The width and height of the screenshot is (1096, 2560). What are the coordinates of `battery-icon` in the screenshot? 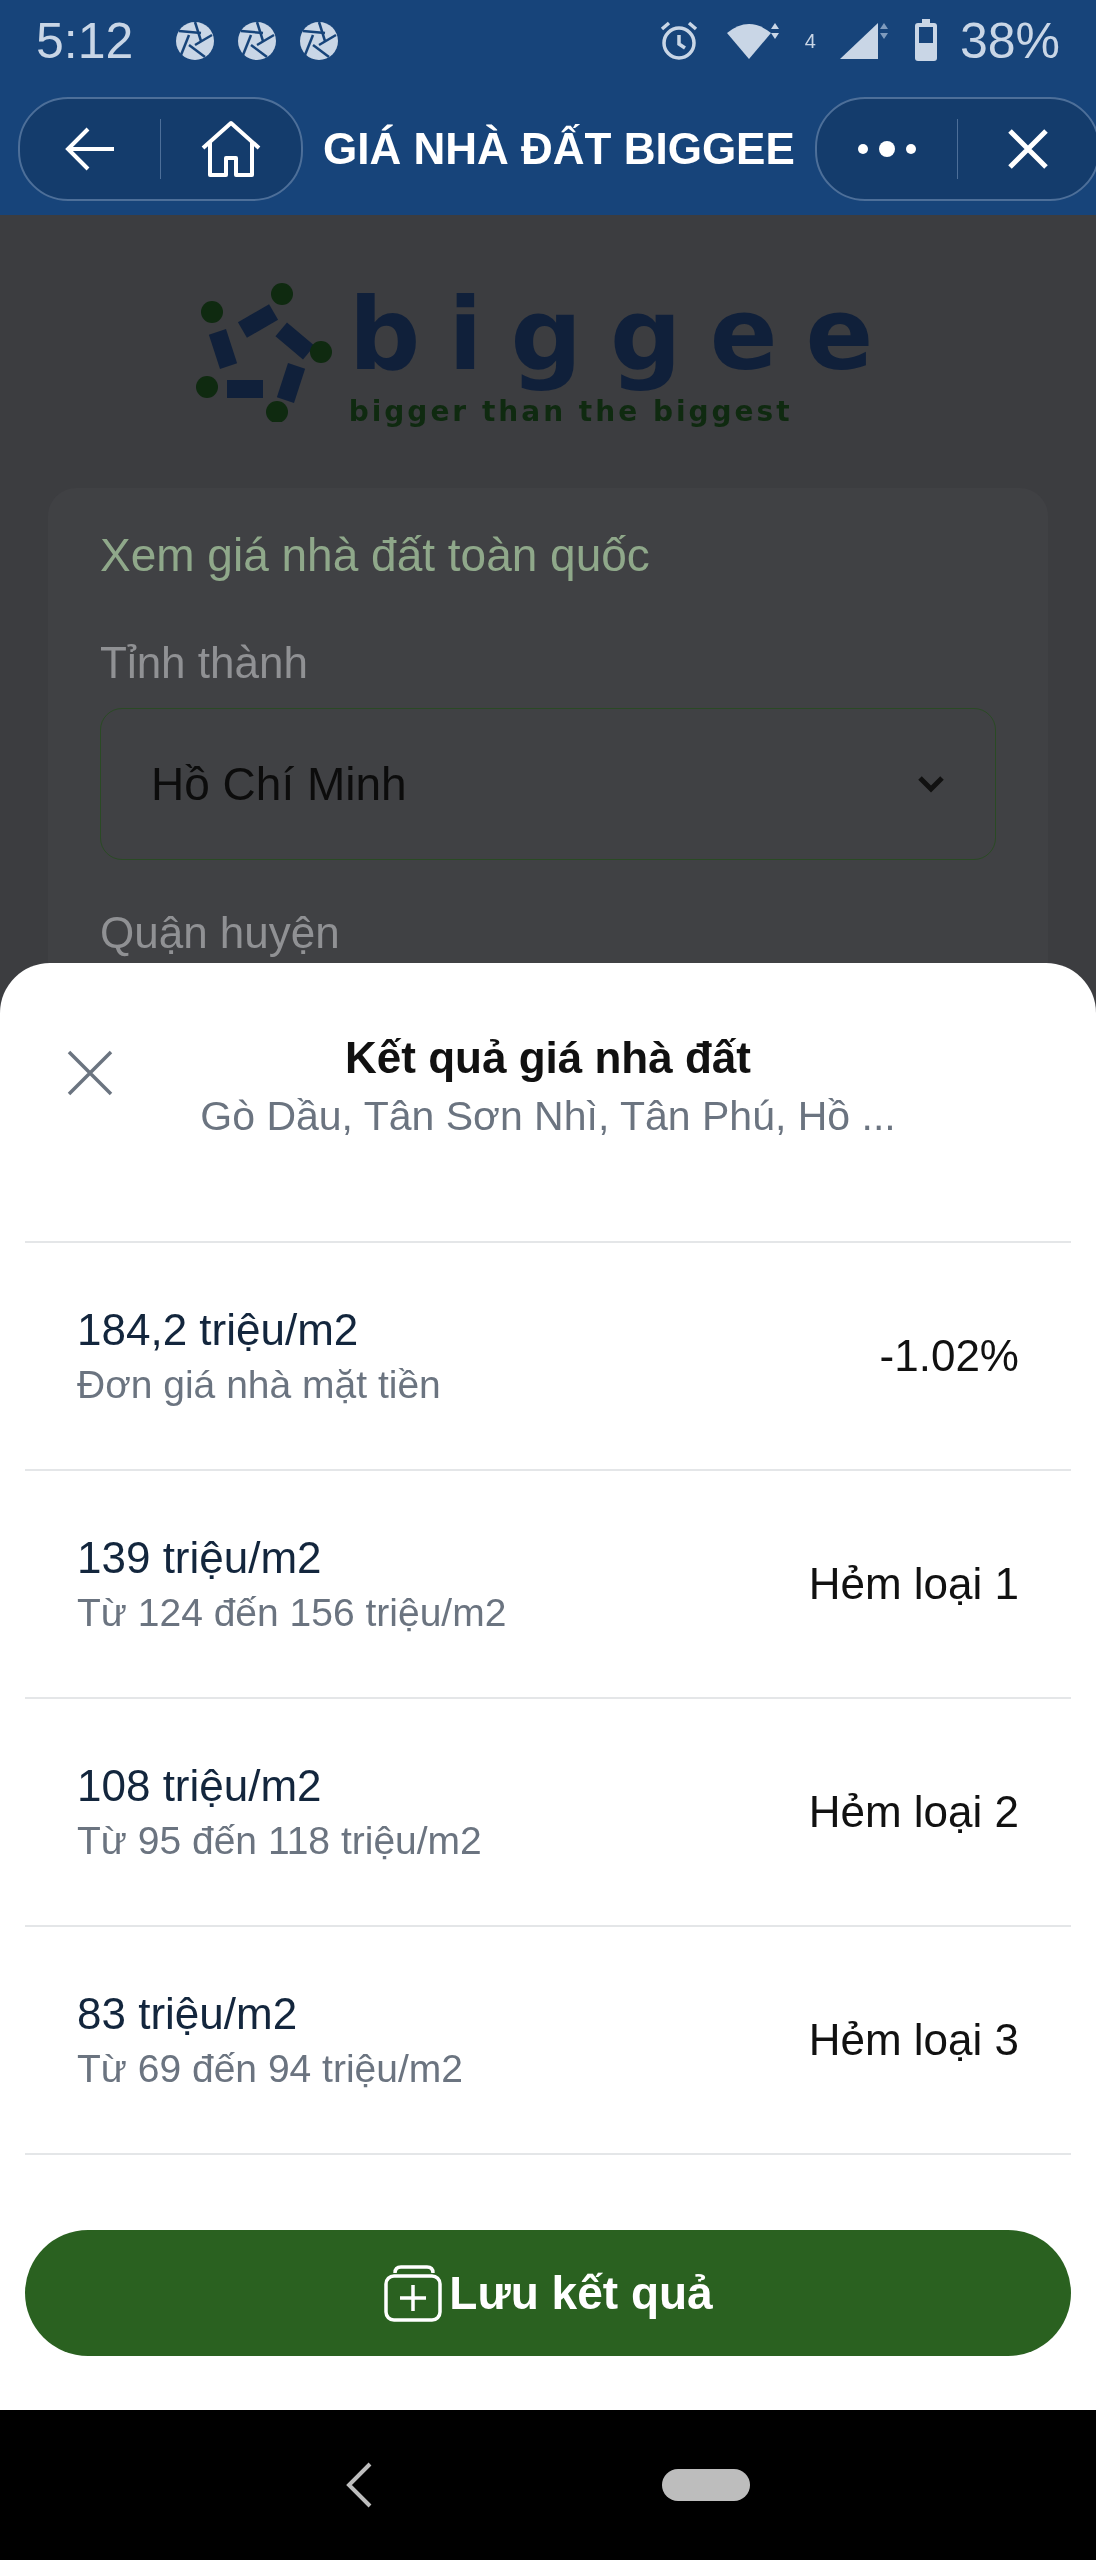 It's located at (925, 41).